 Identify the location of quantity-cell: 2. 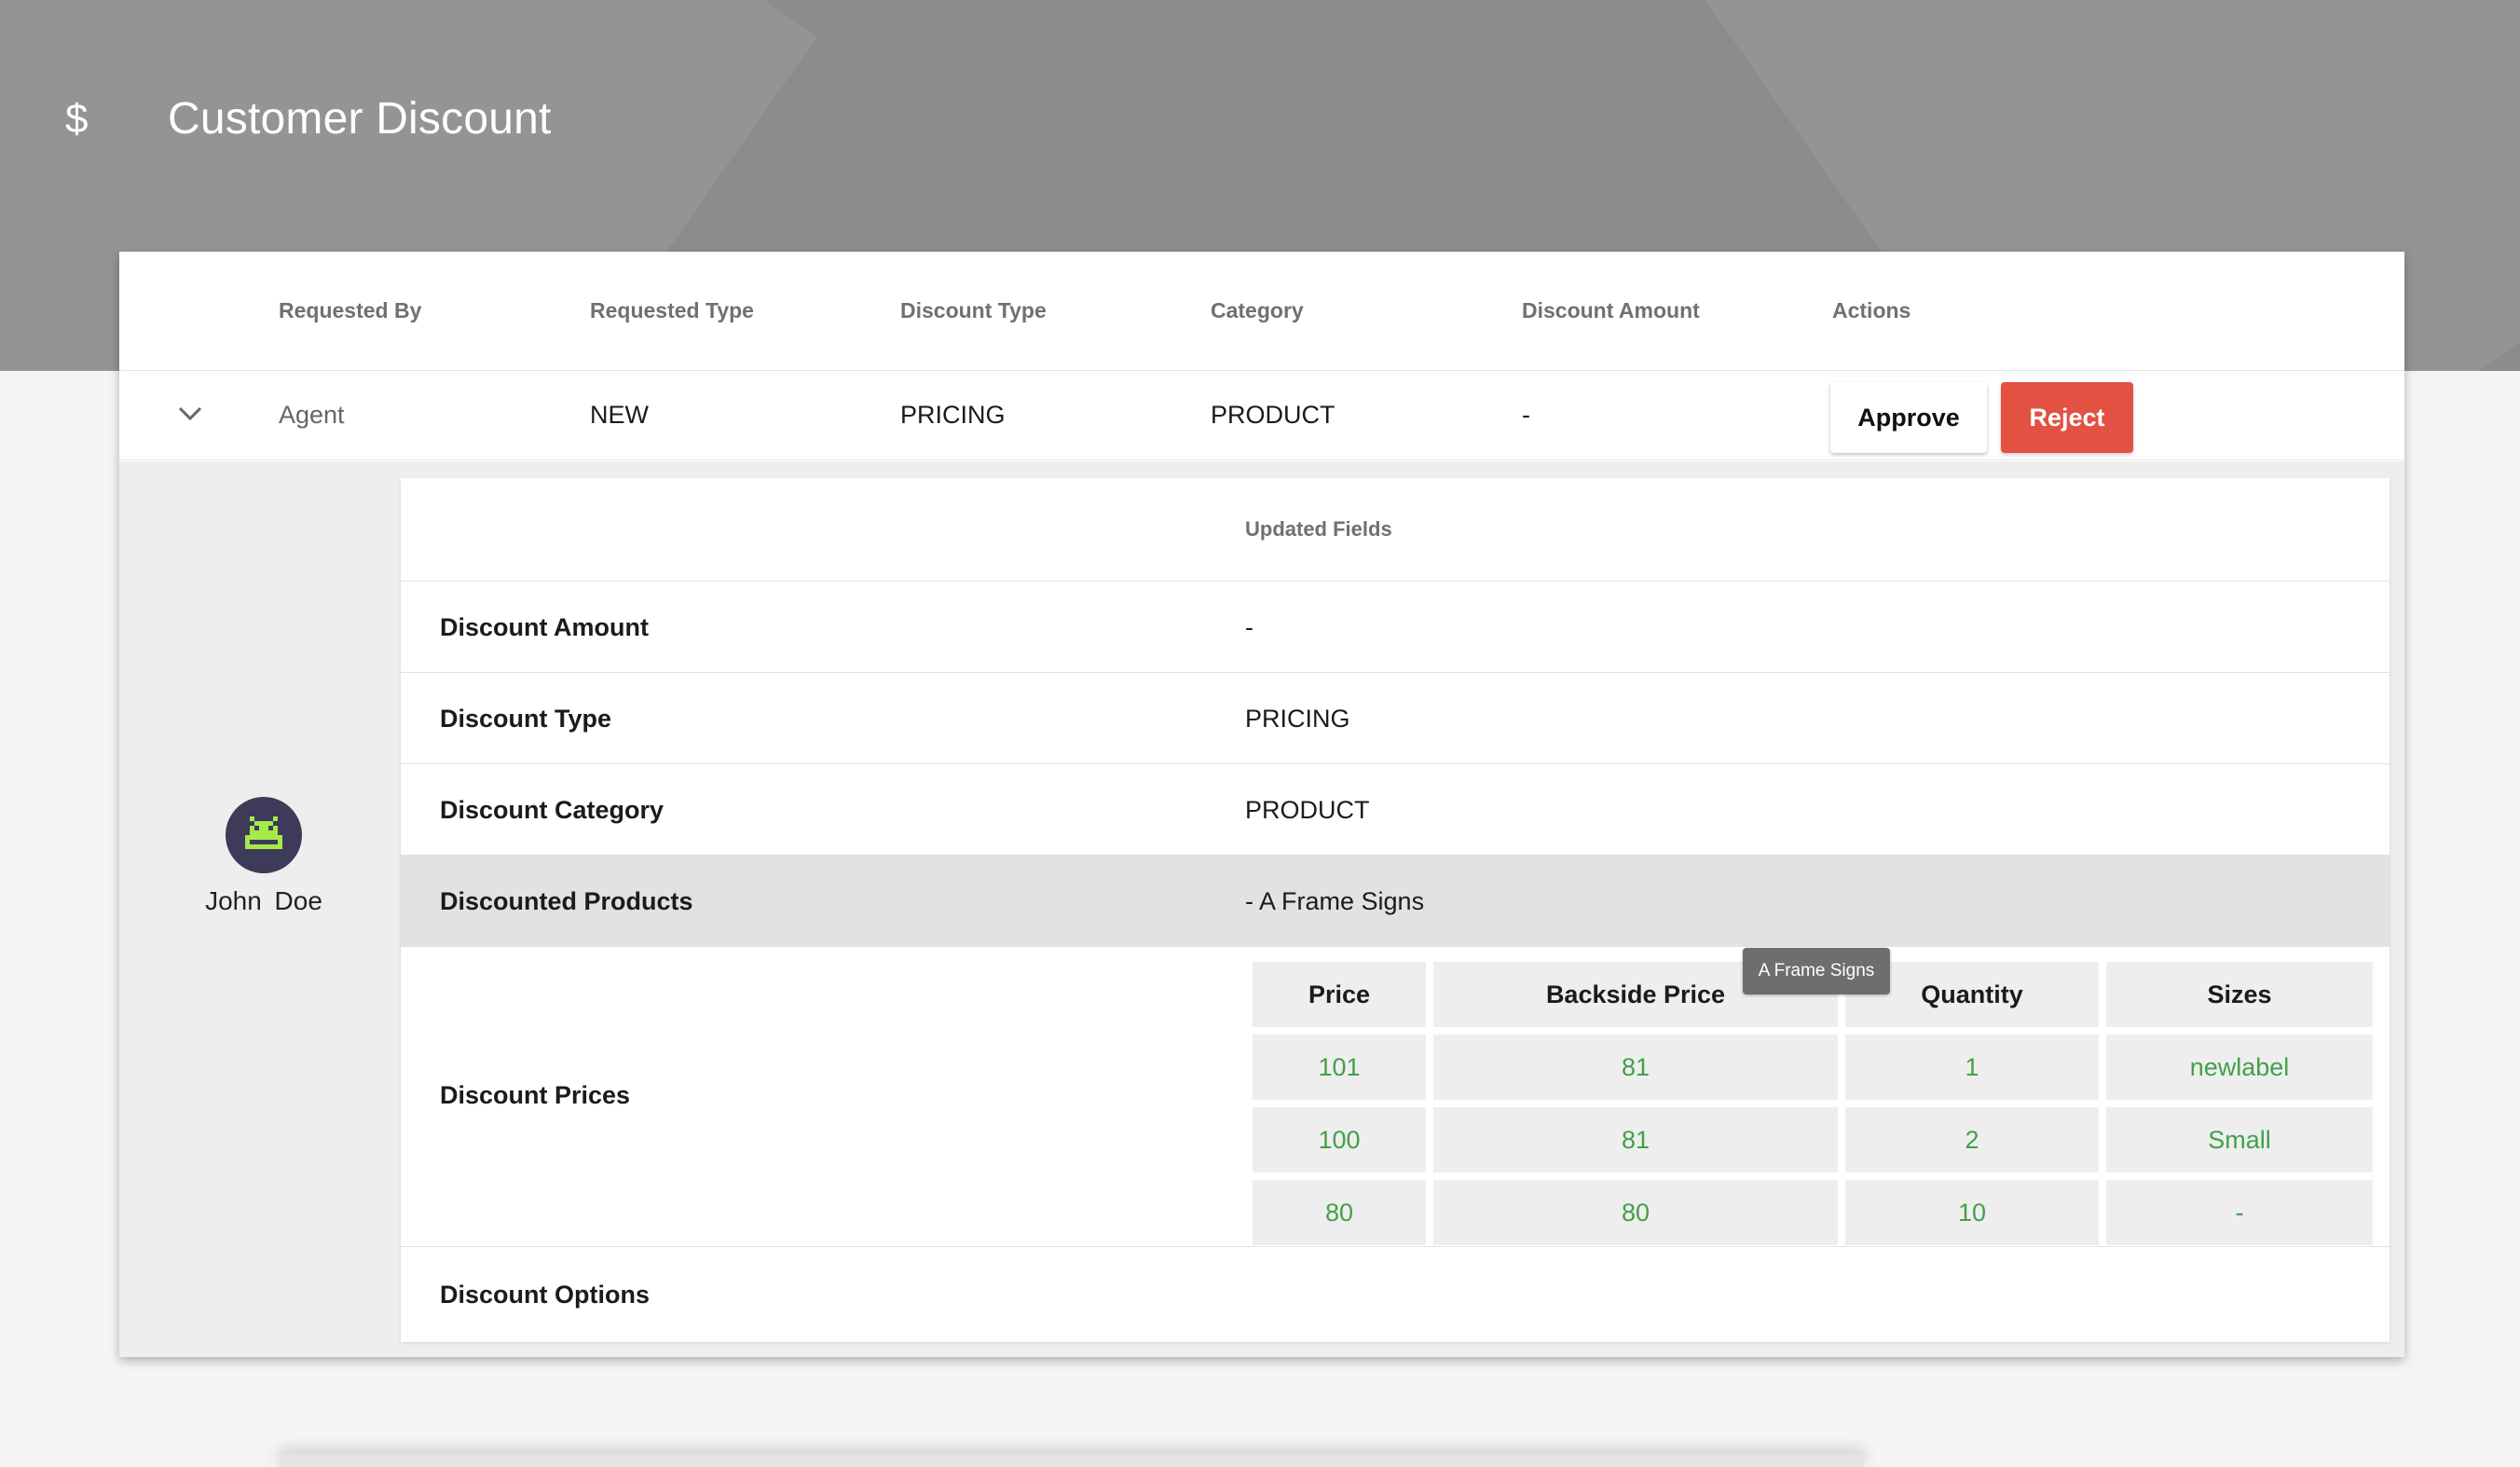
(1972, 1139).